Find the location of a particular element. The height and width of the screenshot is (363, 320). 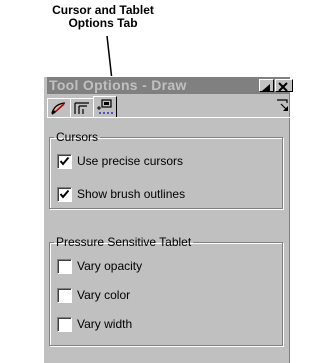

use-precise-cursors-label: Use precise cursors is located at coordinates (130, 161).